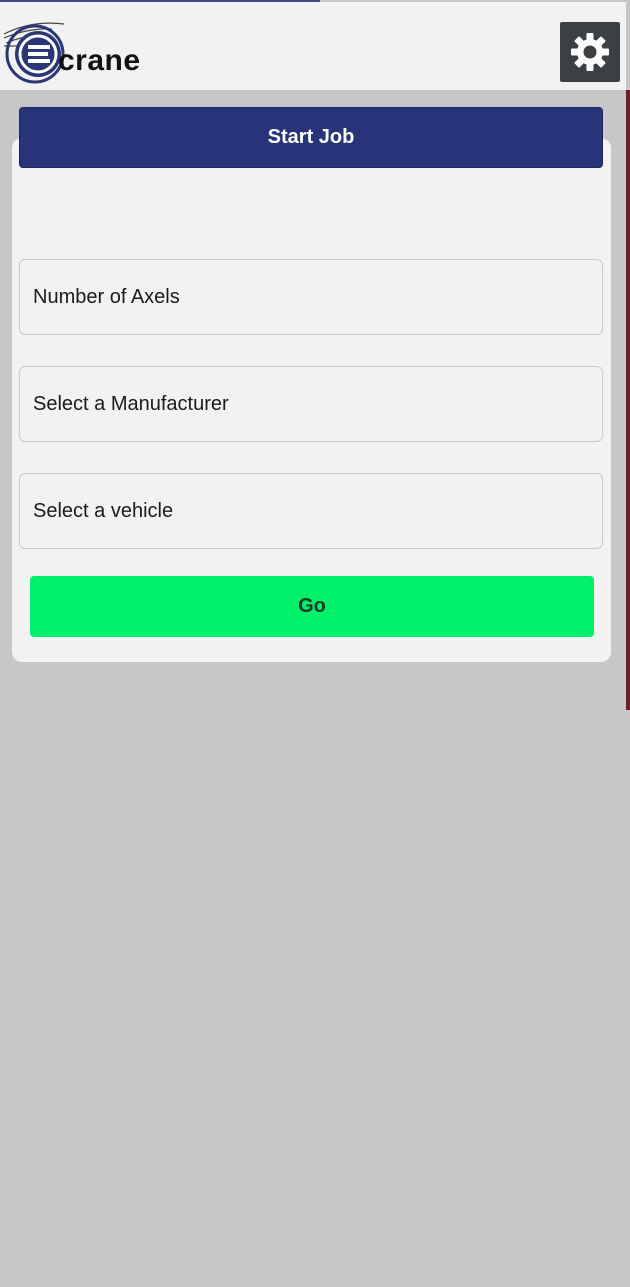 This screenshot has width=630, height=1287. I want to click on right-edge-strip, so click(628, 400).